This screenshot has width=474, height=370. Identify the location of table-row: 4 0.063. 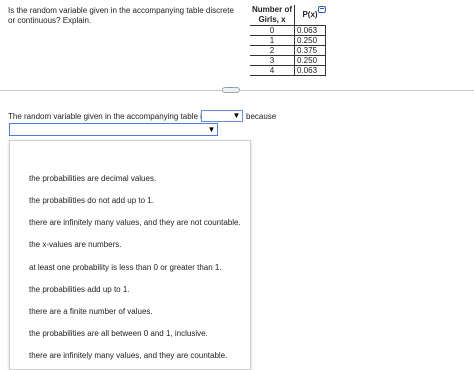
(288, 70).